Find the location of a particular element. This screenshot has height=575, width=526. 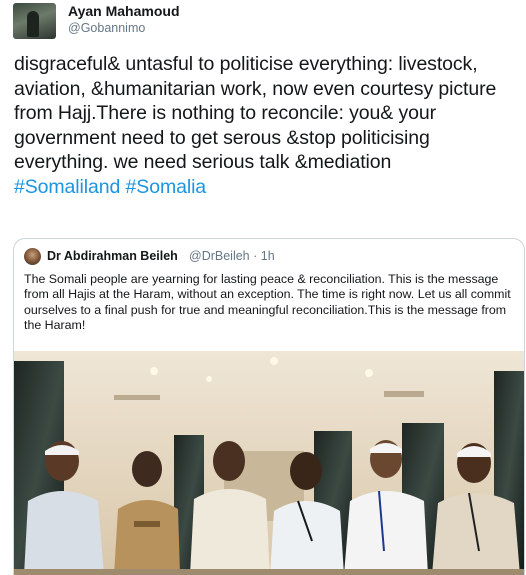

author-display-name: Ayan Mahamoud is located at coordinates (124, 11).